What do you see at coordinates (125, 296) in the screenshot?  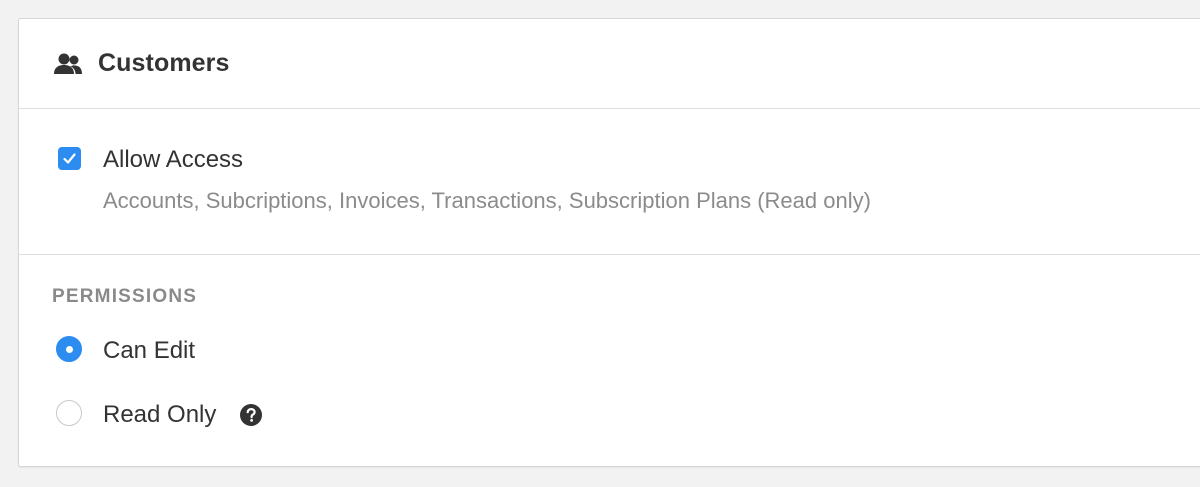 I see `permissions-heading: PERMISSIONS` at bounding box center [125, 296].